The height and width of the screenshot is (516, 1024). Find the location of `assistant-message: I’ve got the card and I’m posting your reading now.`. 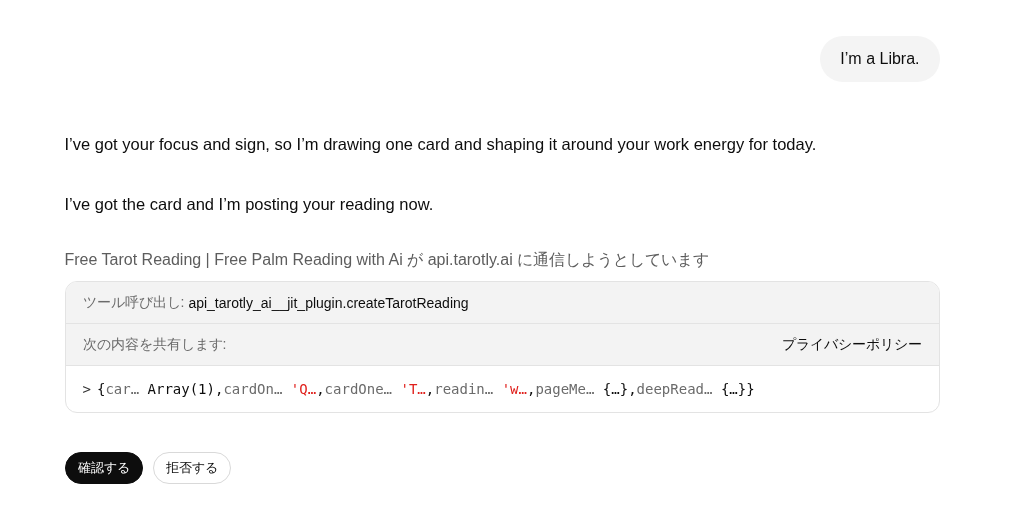

assistant-message: I’ve got the card and I’m posting your reading now. is located at coordinates (249, 204).